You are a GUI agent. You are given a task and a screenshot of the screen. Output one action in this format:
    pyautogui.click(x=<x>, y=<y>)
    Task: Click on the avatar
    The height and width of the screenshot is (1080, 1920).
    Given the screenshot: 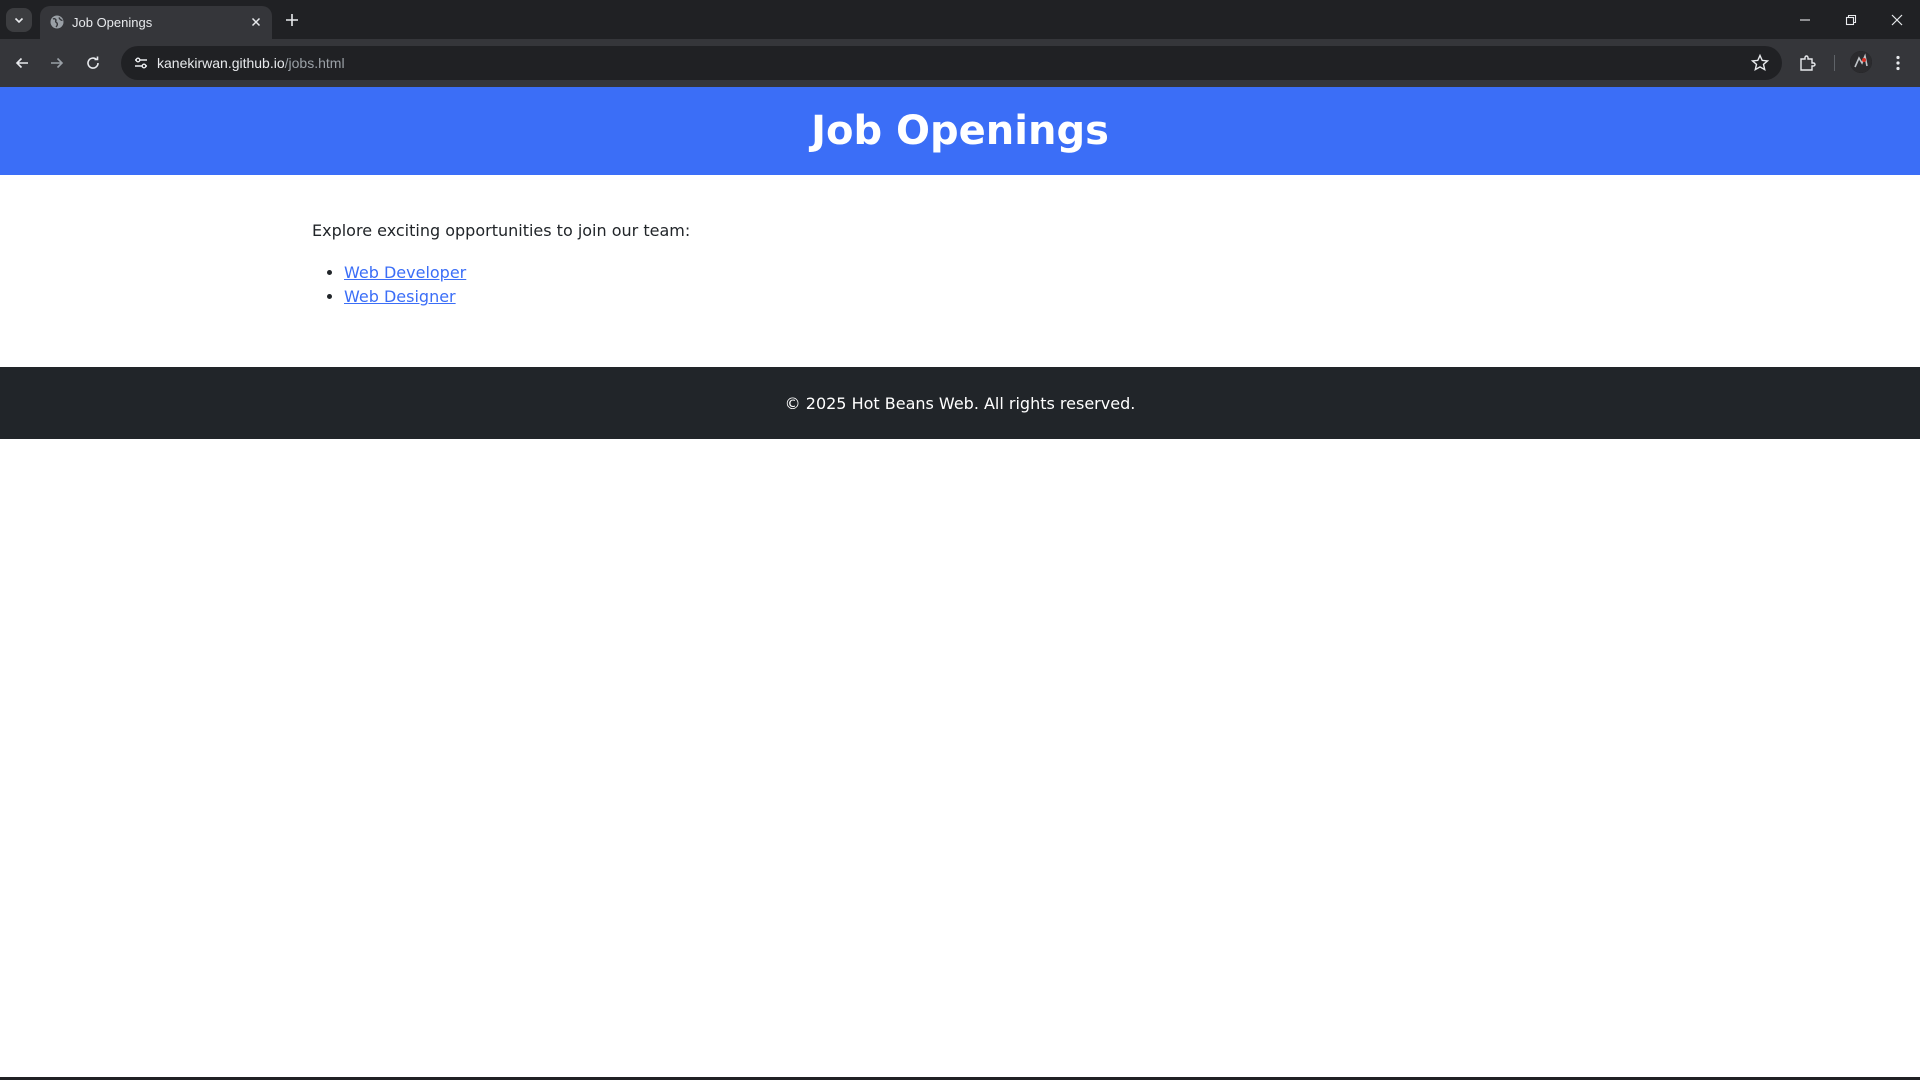 What is the action you would take?
    pyautogui.click(x=1861, y=62)
    